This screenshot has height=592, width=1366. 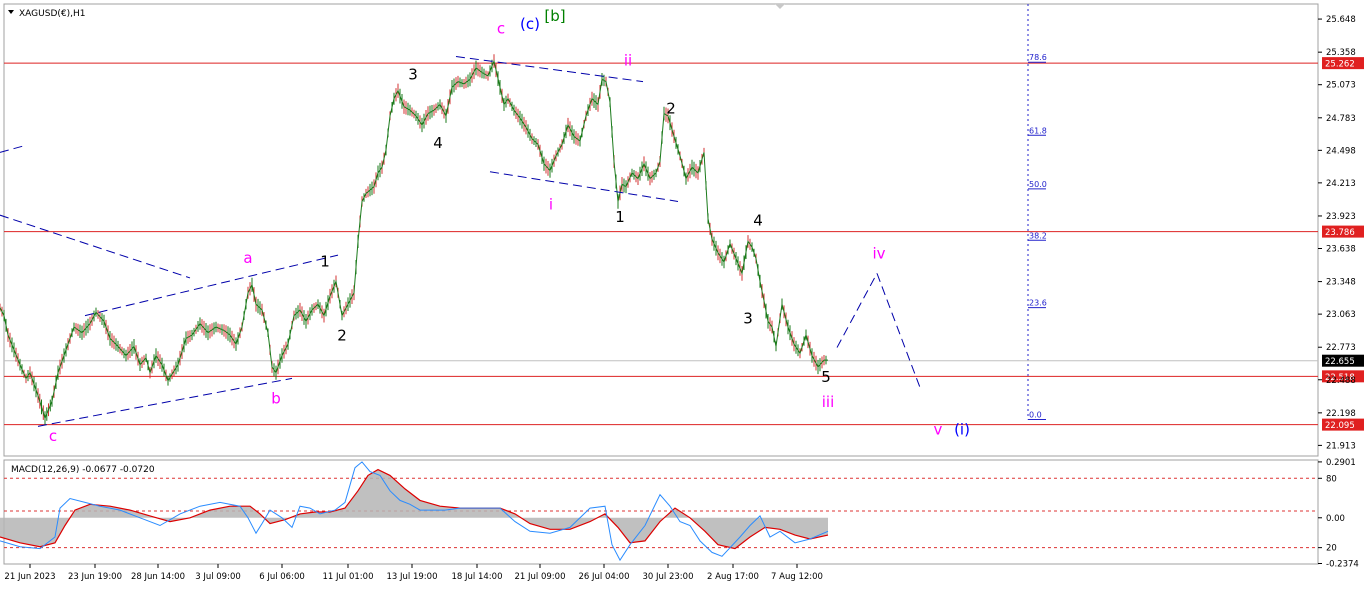 What do you see at coordinates (1038, 303) in the screenshot?
I see `fib-level-label: 23.6` at bounding box center [1038, 303].